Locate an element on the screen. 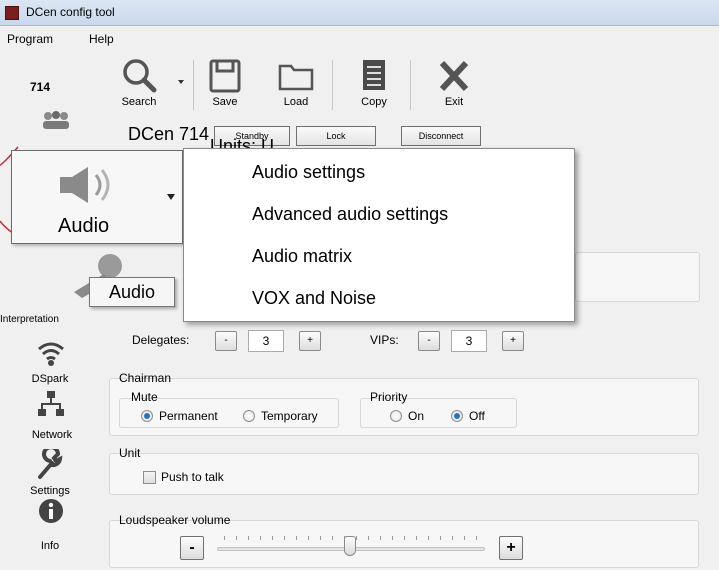 The image size is (719, 570). vips-label: VIPs: is located at coordinates (384, 340).